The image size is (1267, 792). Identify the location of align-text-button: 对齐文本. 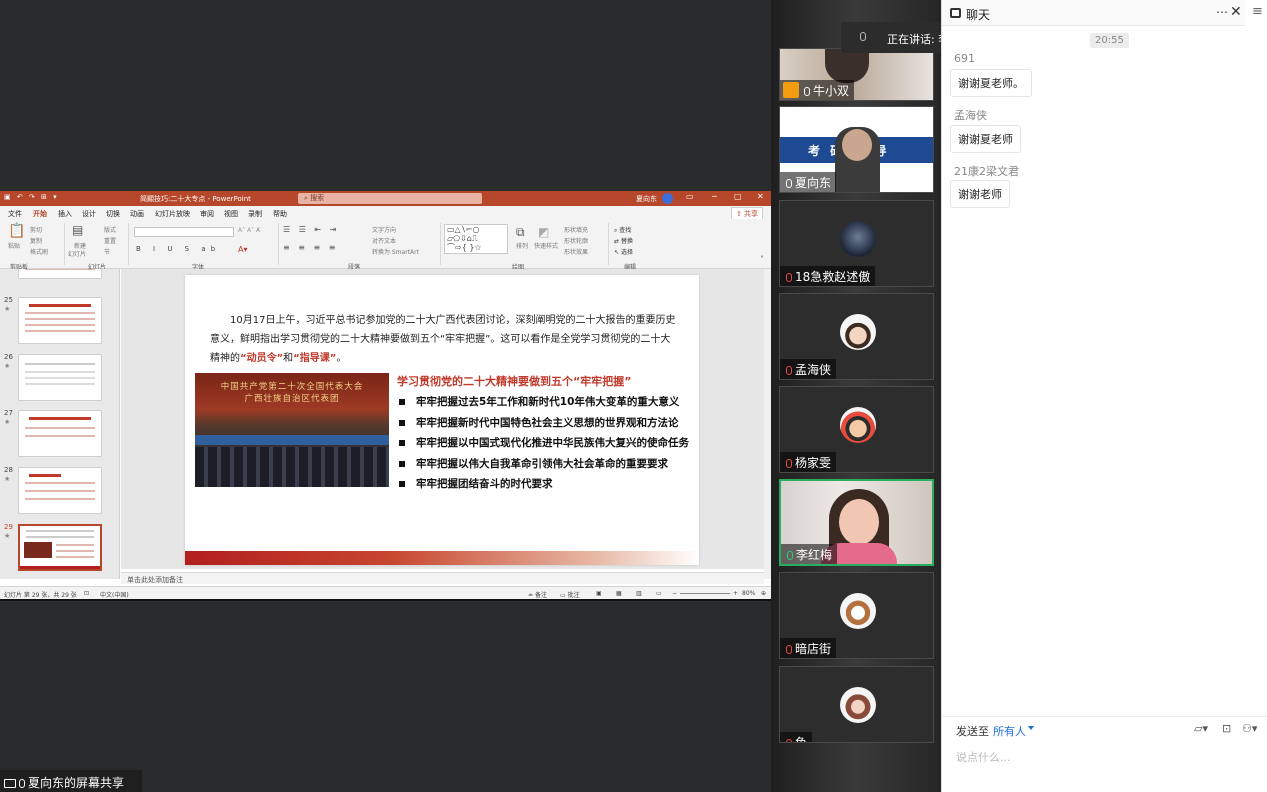
(384, 240).